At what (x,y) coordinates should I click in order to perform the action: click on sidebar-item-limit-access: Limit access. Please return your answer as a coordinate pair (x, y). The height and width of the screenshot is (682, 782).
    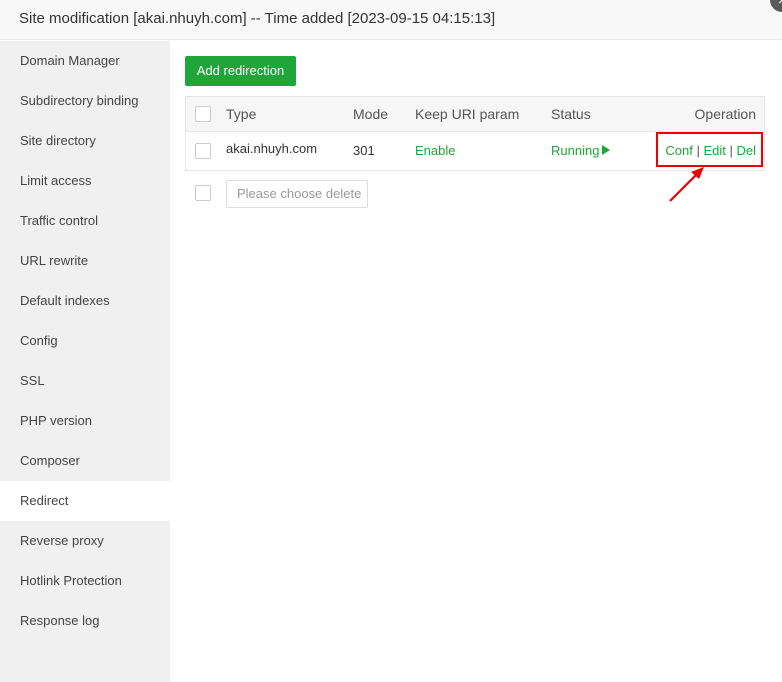
    Looking at the image, I should click on (85, 181).